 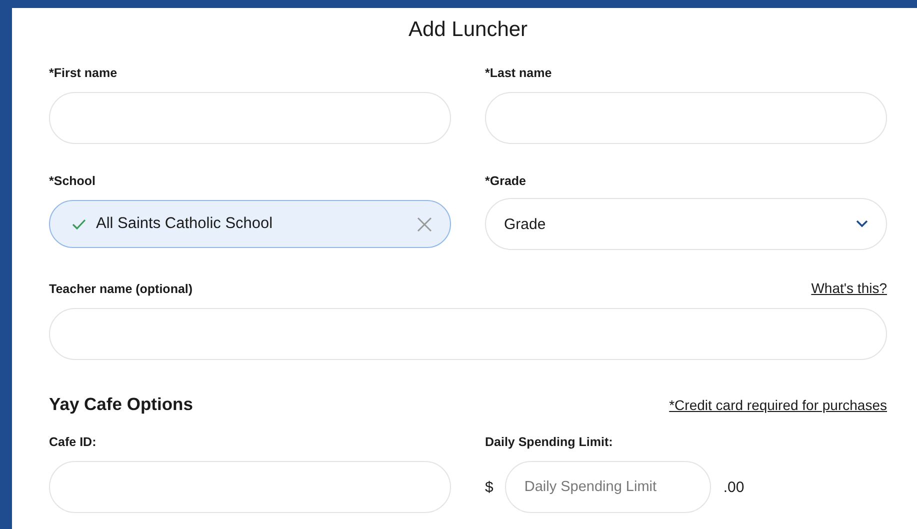 I want to click on grade-dropdown: Grade, so click(x=686, y=224).